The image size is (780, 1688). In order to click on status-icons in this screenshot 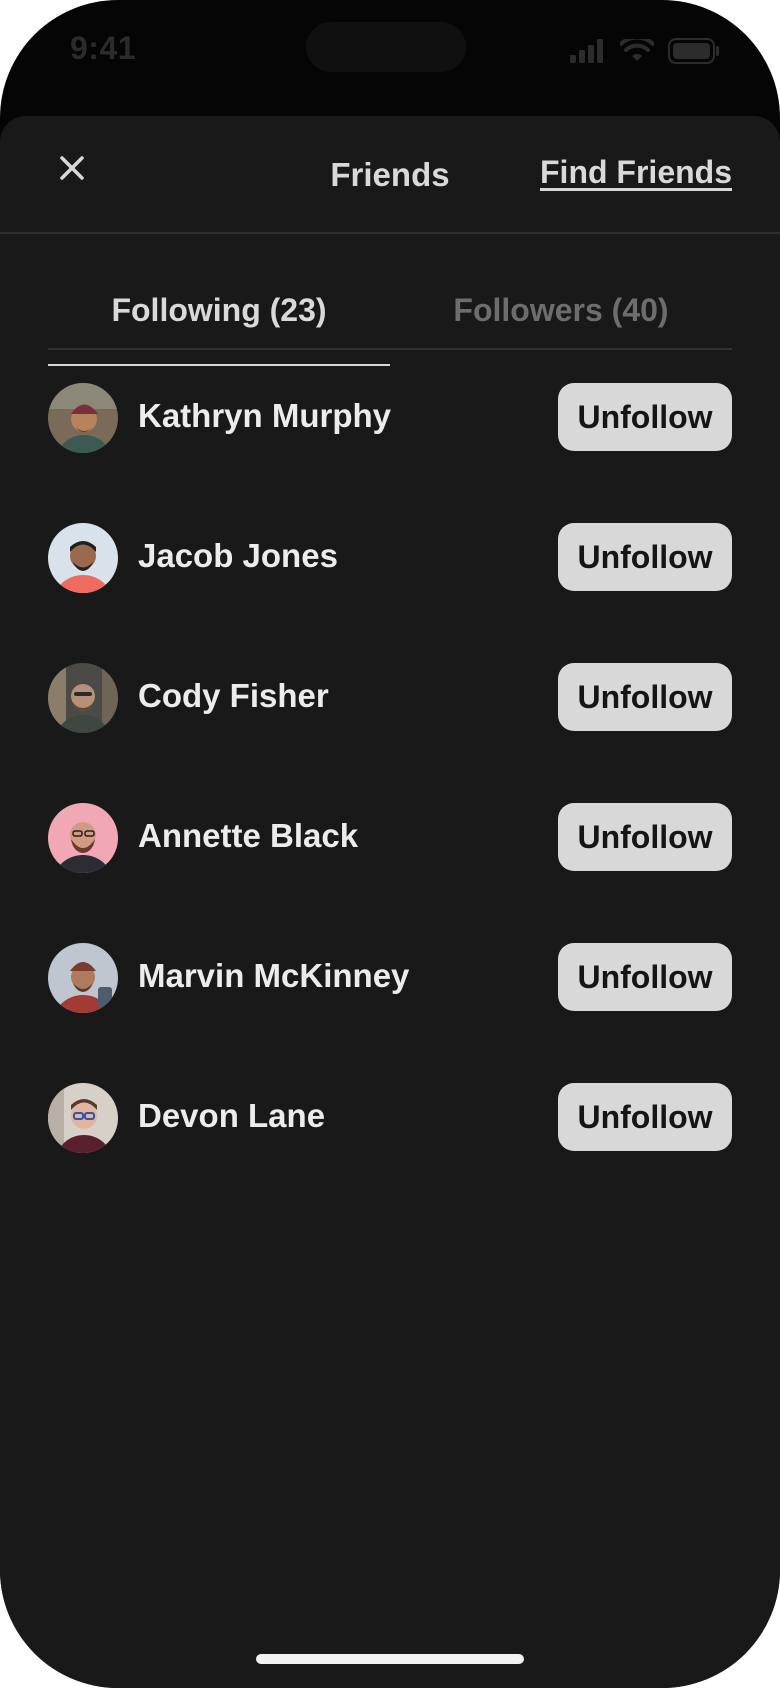, I will do `click(645, 52)`.